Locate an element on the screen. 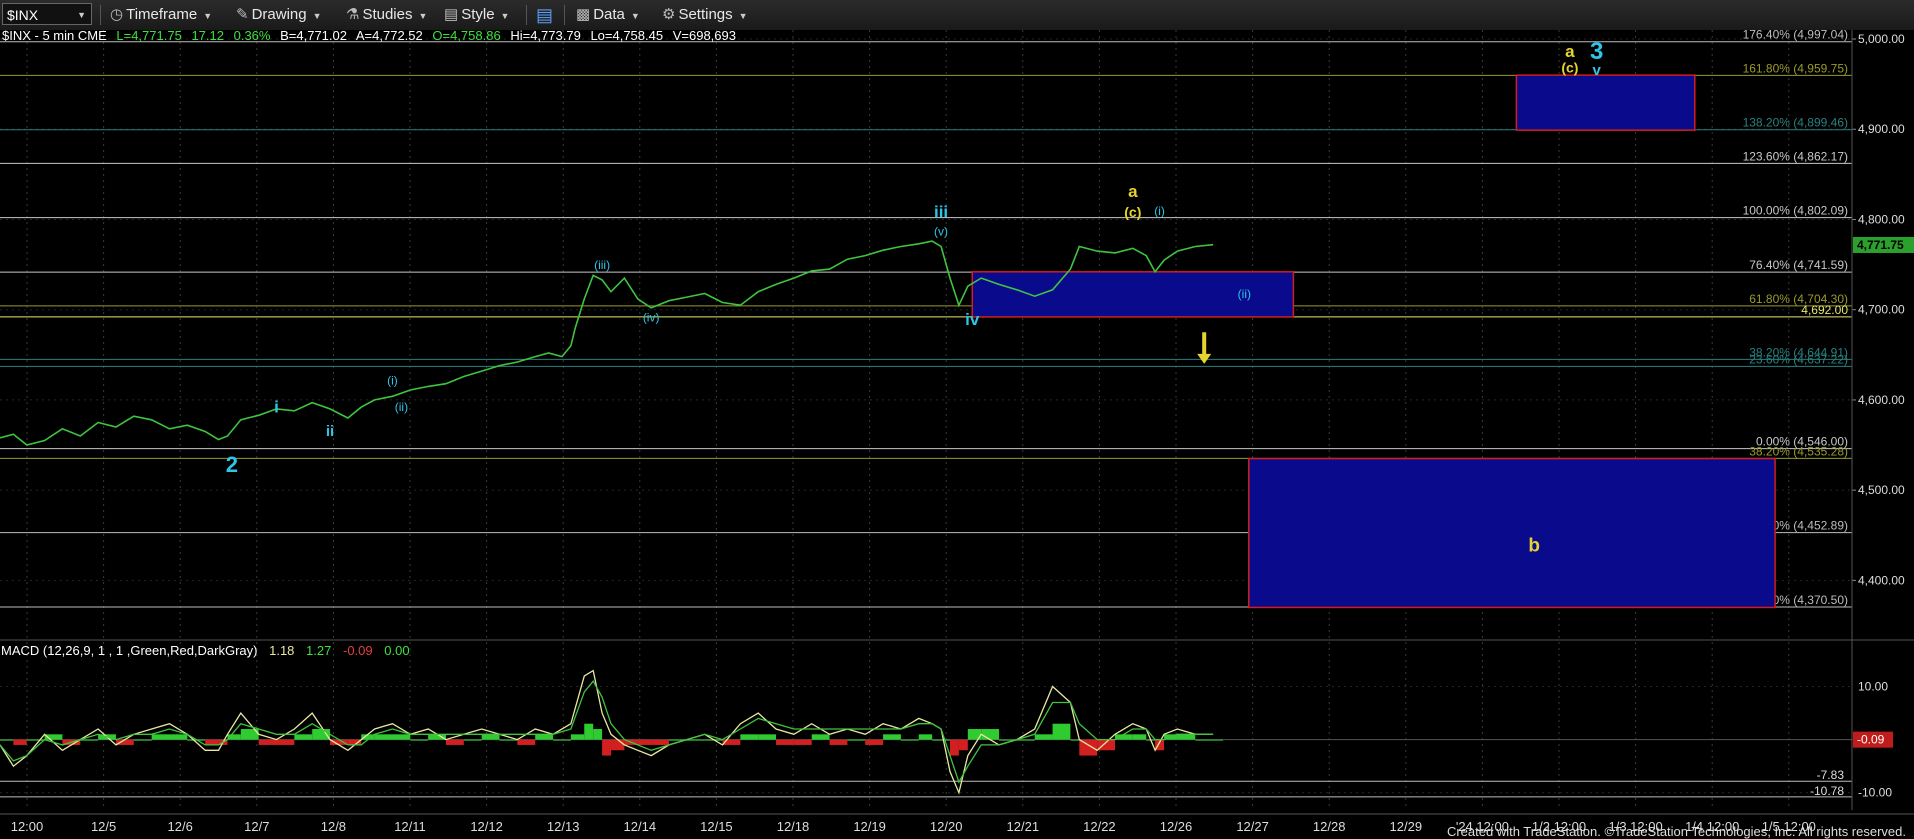 This screenshot has width=1914, height=839. macd-signal-value: 1.27 is located at coordinates (318, 650).